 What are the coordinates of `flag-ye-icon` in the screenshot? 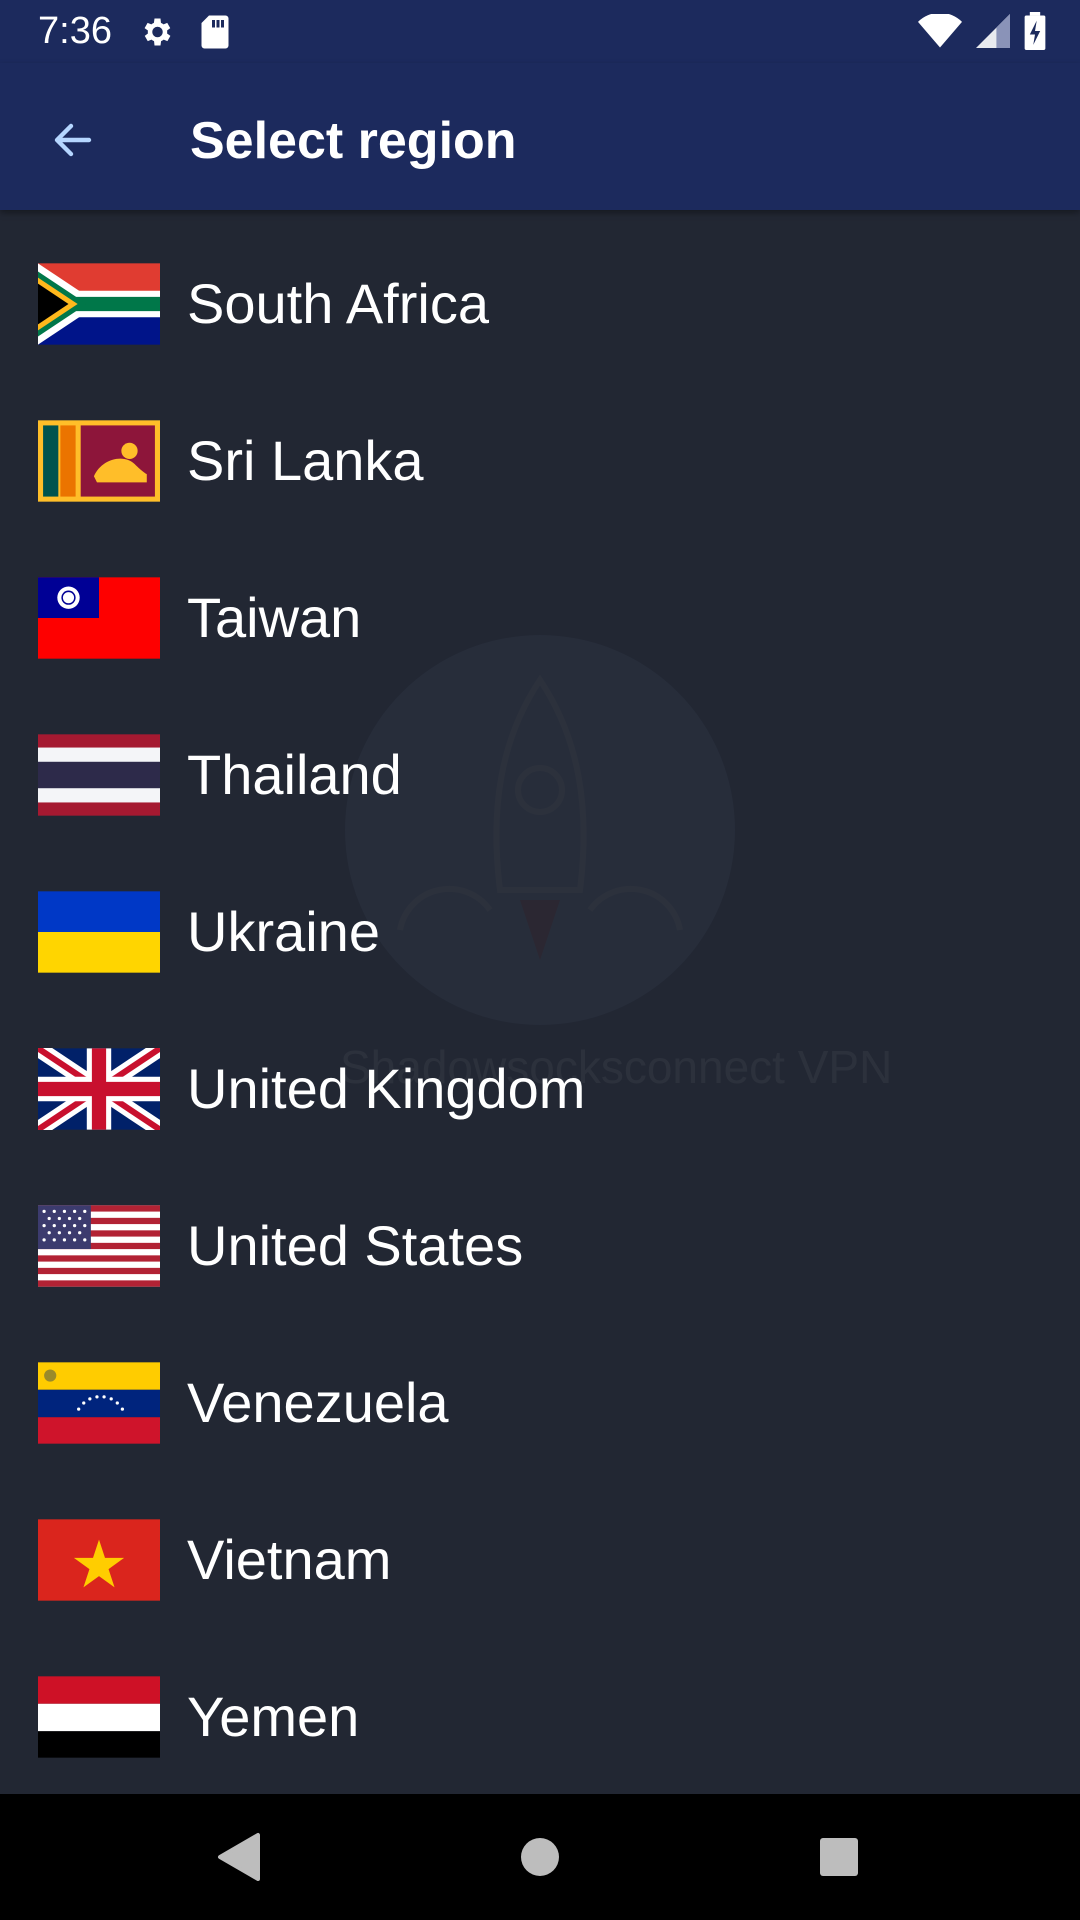 It's located at (99, 1716).